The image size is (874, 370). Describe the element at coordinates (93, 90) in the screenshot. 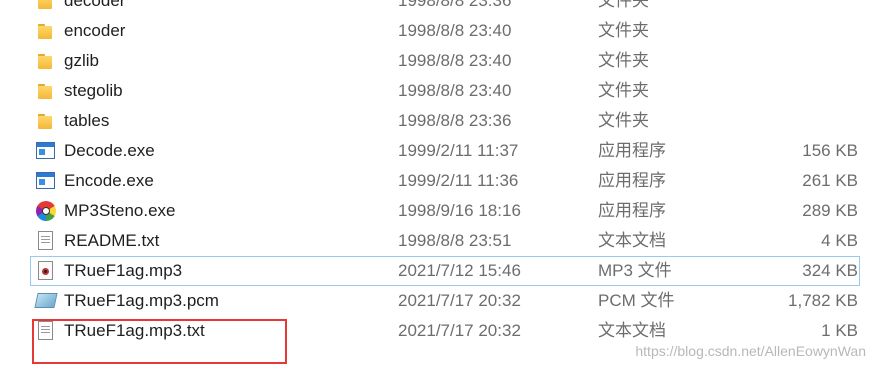

I see `file-name: stegolib` at that location.